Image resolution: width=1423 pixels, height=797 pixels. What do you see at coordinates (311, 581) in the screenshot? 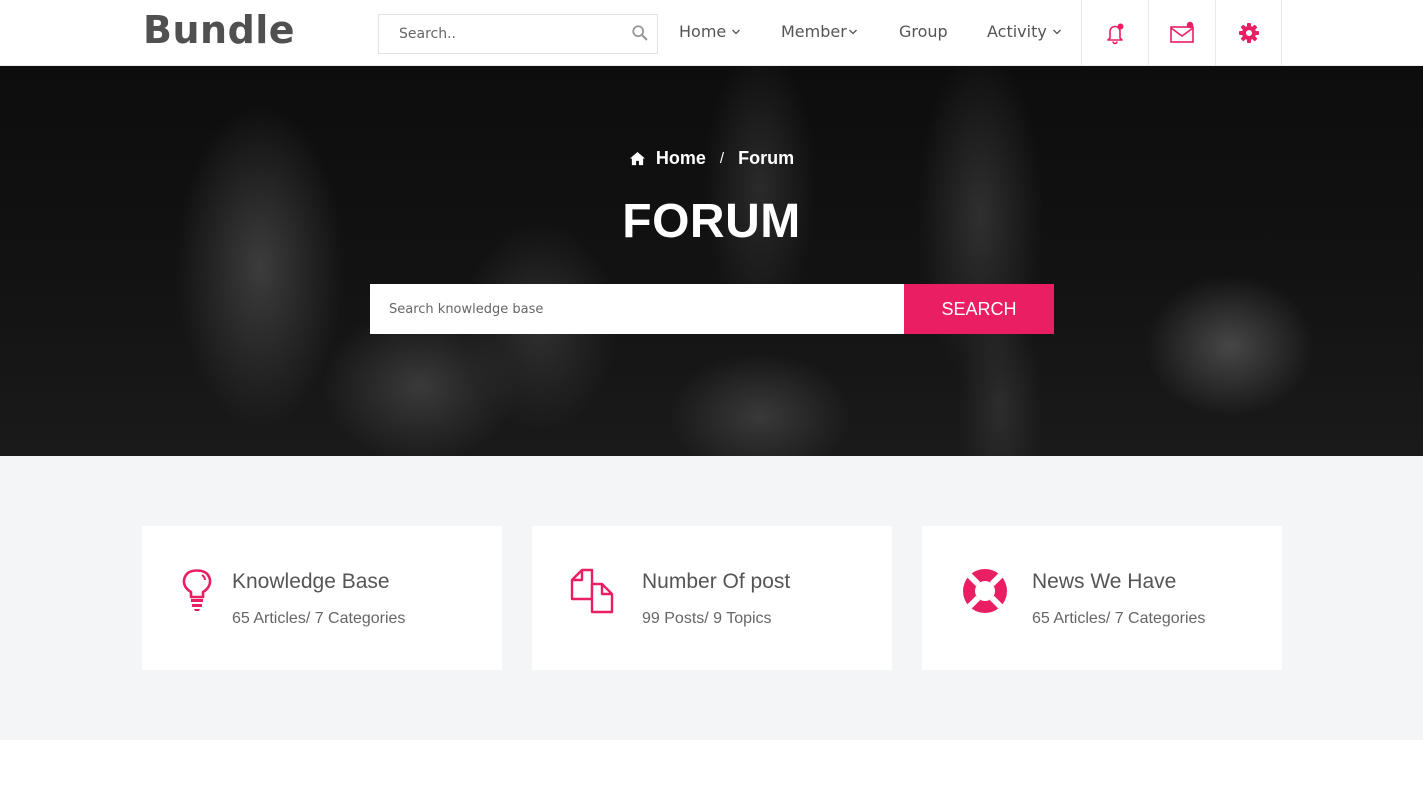
I see `stat-title: Knowledge Base` at bounding box center [311, 581].